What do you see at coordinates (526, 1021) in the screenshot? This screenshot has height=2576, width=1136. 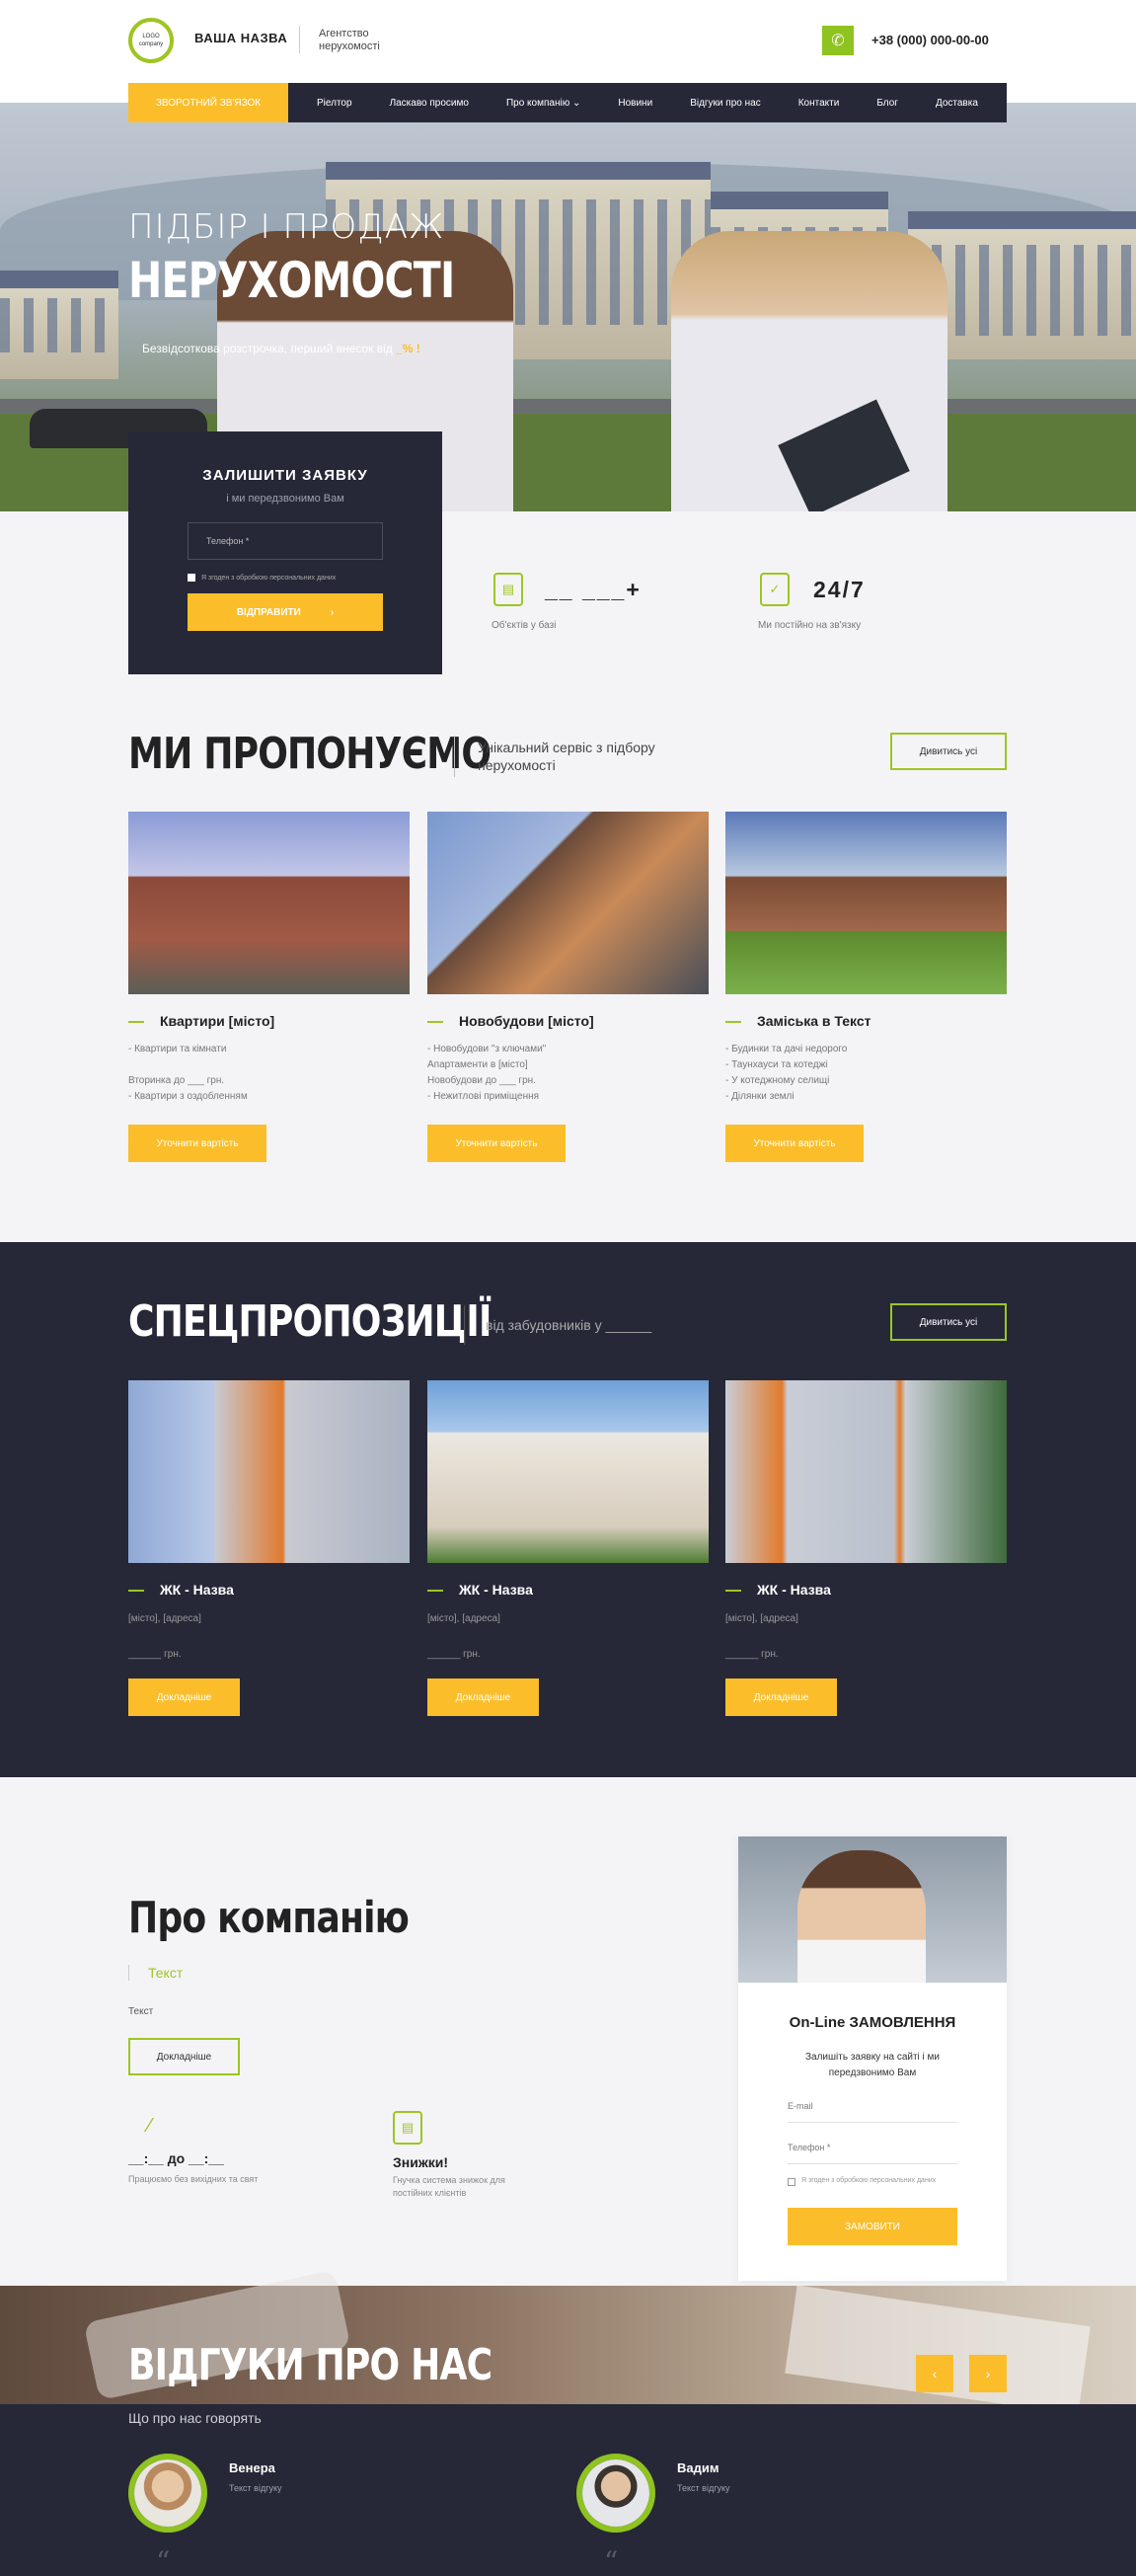 I see `card-title: Новобудови [місто]` at bounding box center [526, 1021].